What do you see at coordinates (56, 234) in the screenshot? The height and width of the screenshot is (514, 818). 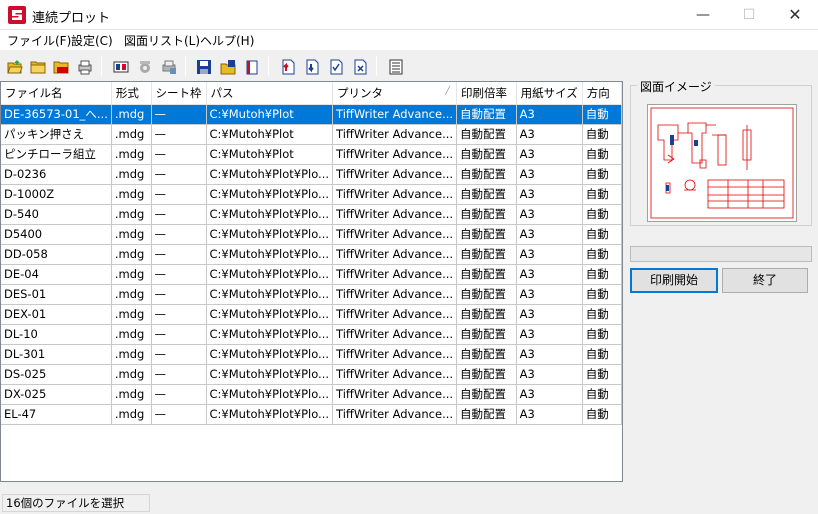 I see `cell-filename: D5400` at bounding box center [56, 234].